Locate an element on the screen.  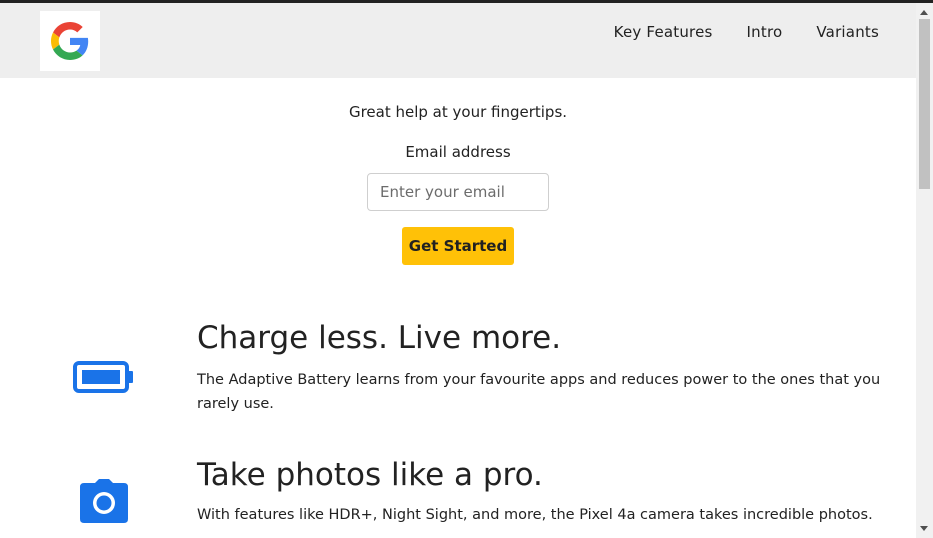
main-nav: Key Features Intro Variants is located at coordinates (746, 32).